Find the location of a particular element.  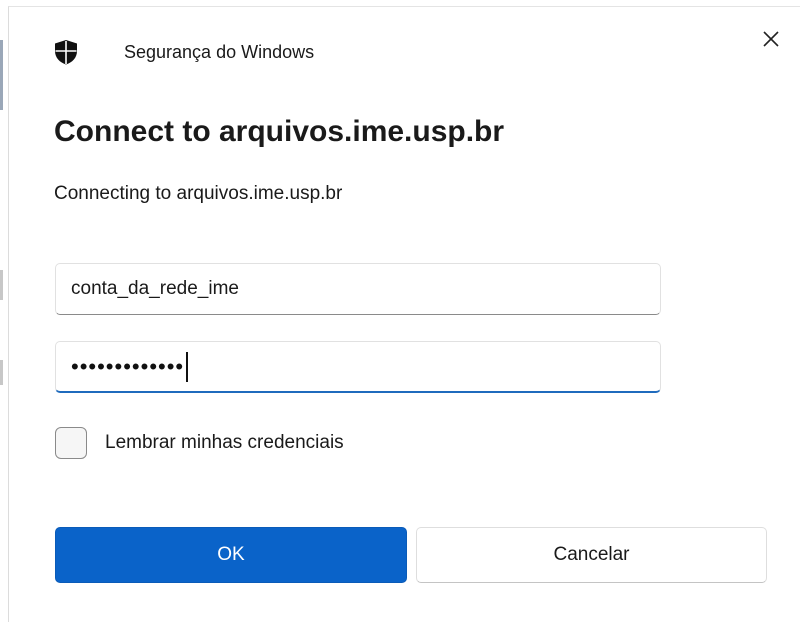

cancel-button: Cancelar is located at coordinates (591, 555).